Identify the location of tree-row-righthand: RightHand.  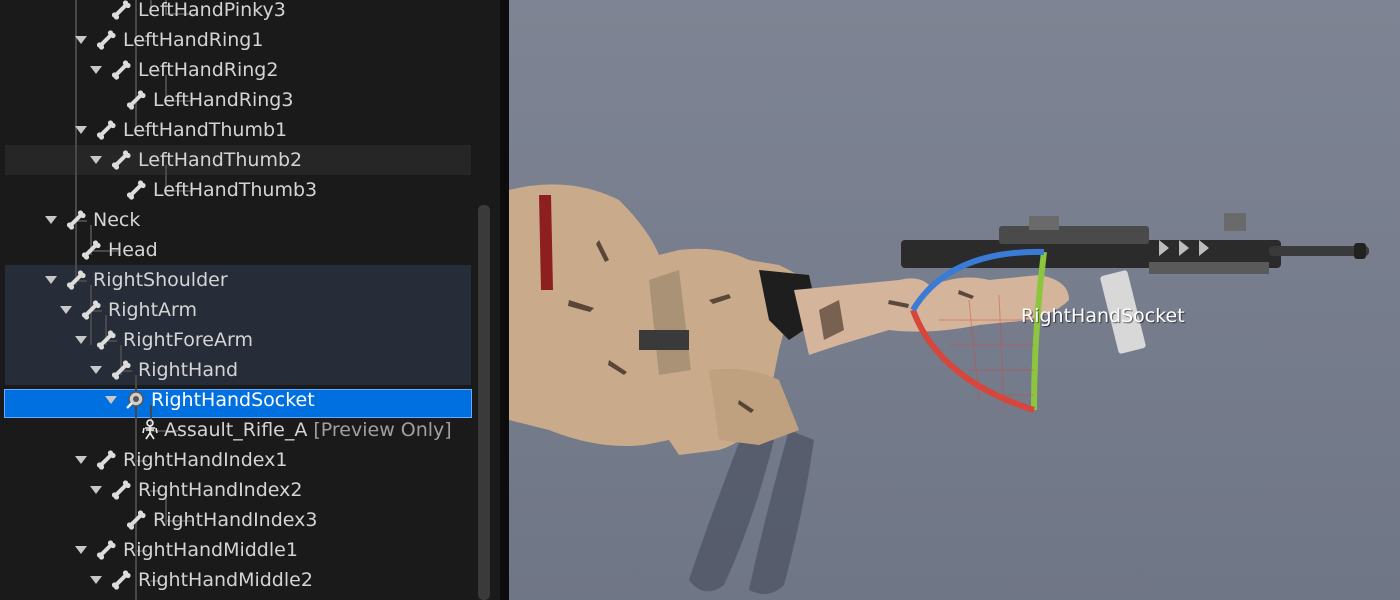
(164, 370).